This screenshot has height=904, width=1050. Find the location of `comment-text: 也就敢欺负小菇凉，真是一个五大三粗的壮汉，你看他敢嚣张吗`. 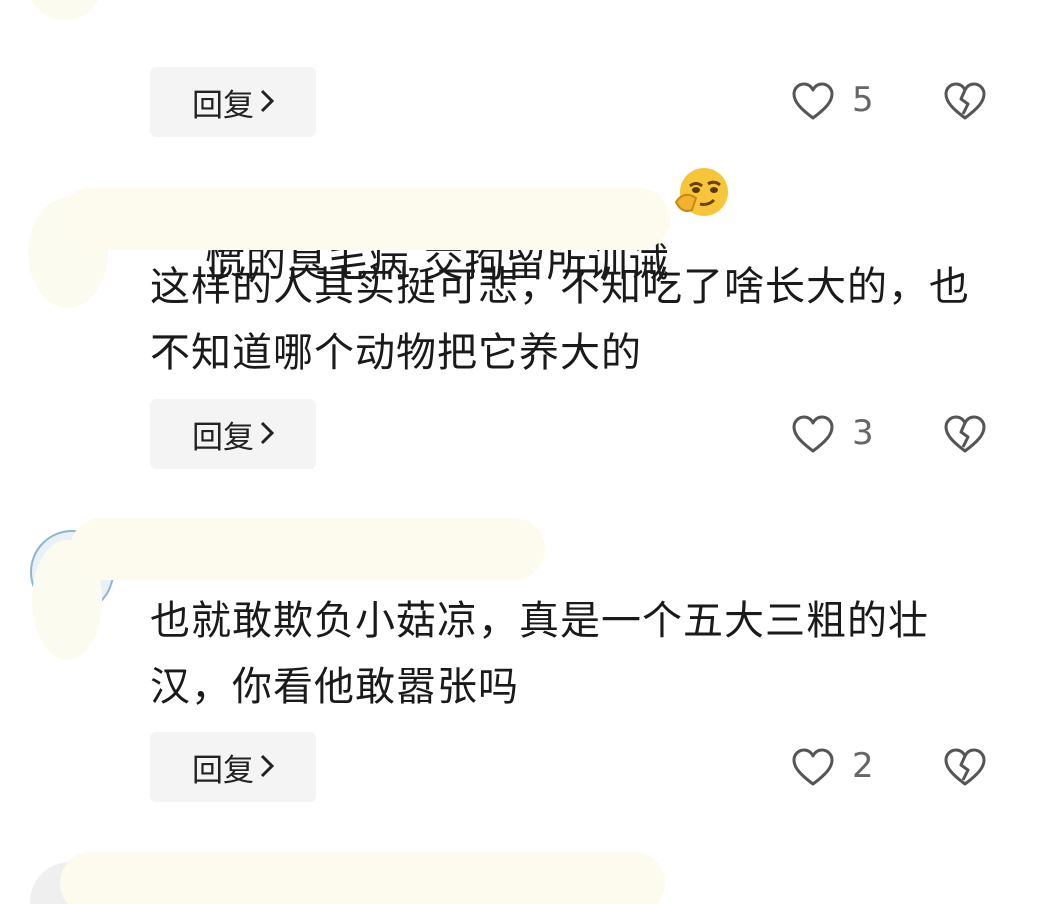

comment-text: 也就敢欺负小菇凉，真是一个五大三粗的壮汉，你看他敢嚣张吗 is located at coordinates (539, 654).